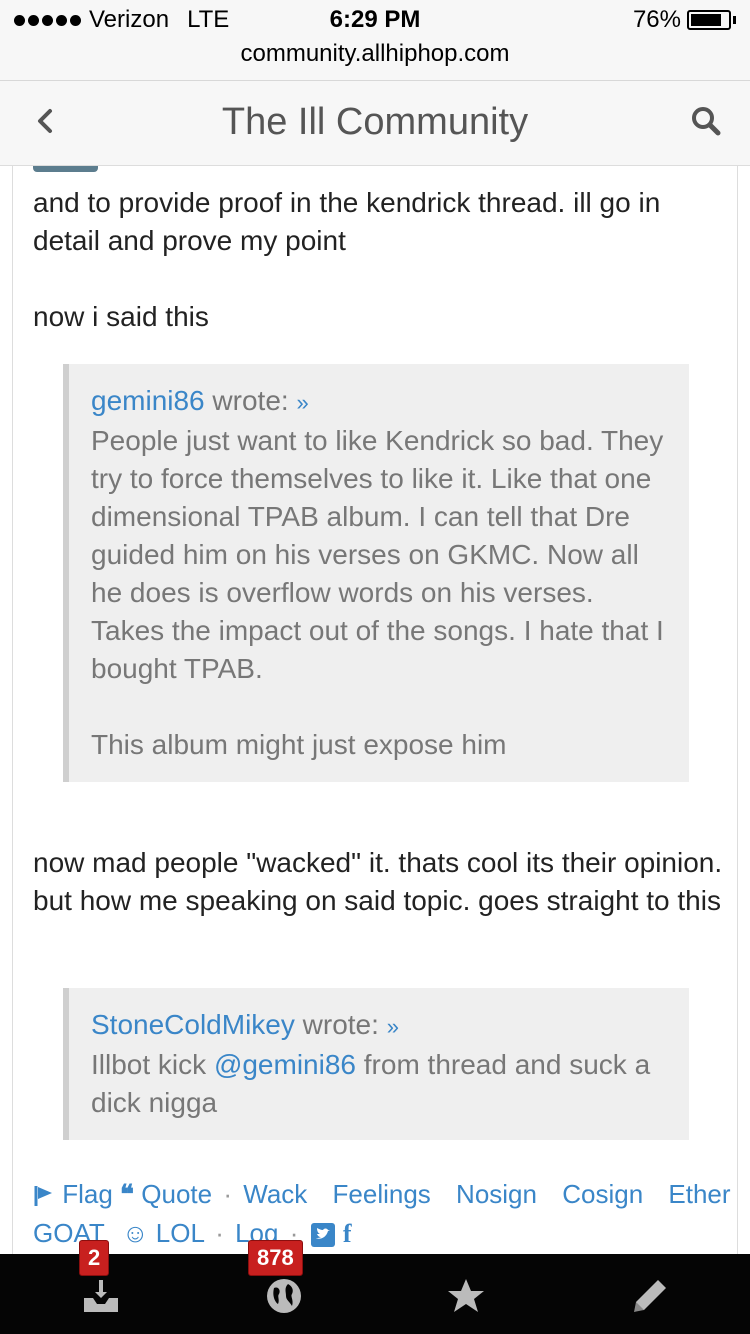  I want to click on nosign-button: Nosign, so click(496, 1194).